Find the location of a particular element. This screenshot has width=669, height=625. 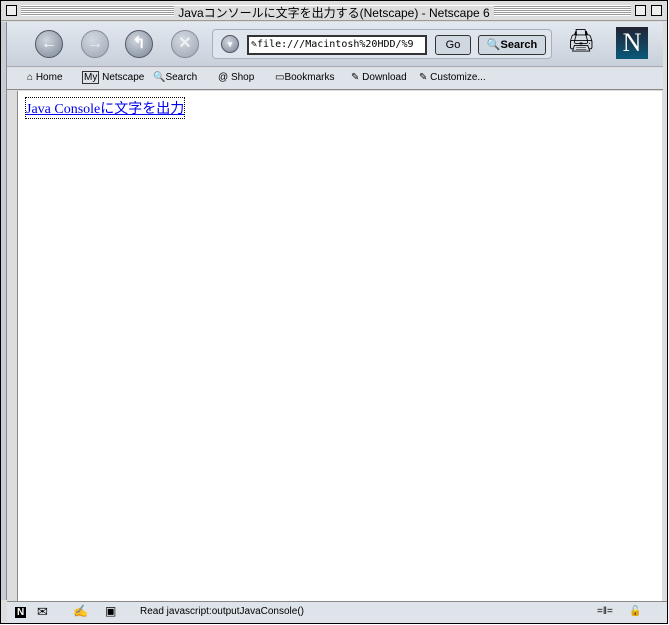

shop-link: @ Shop is located at coordinates (236, 77).